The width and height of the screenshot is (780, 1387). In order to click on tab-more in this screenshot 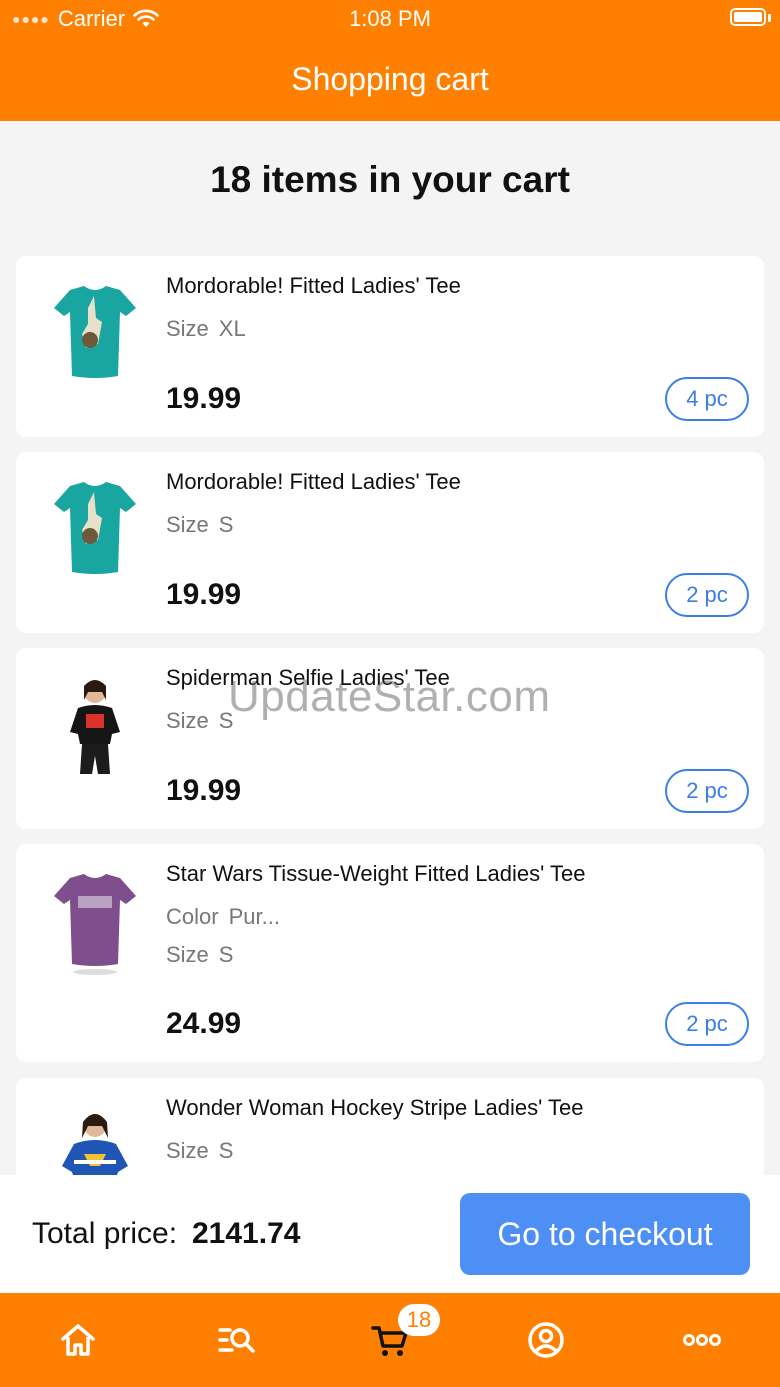, I will do `click(702, 1340)`.